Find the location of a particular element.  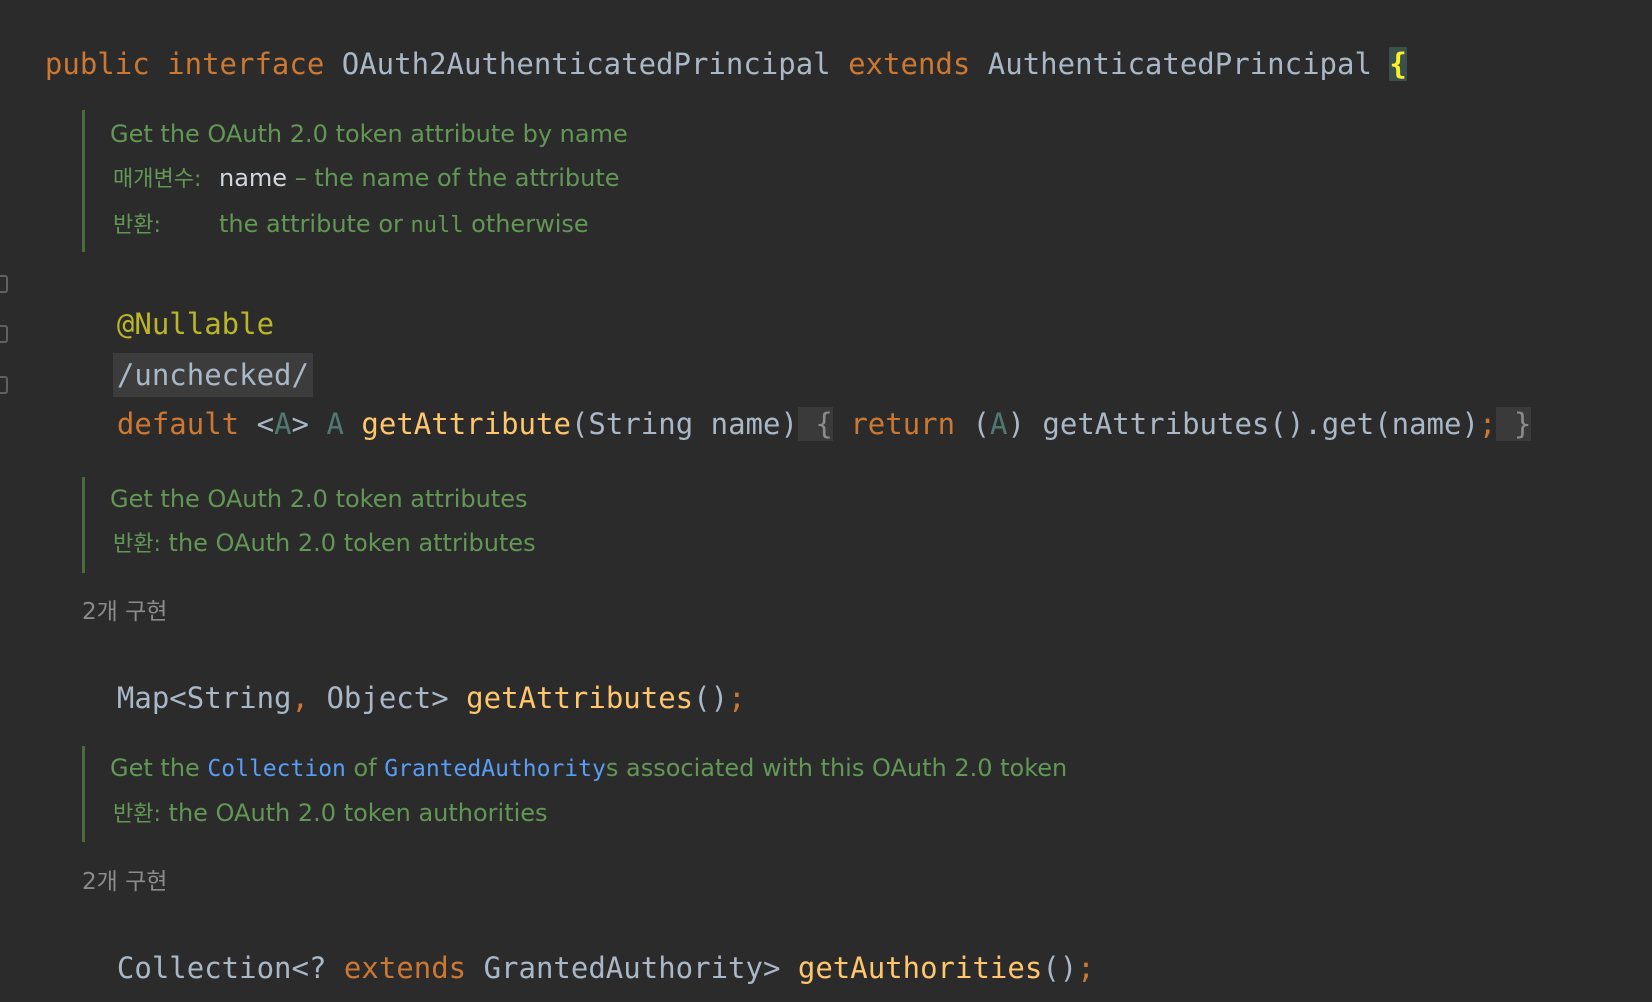

return-type-granted-authority: GrantedAuthority> is located at coordinates (632, 968).